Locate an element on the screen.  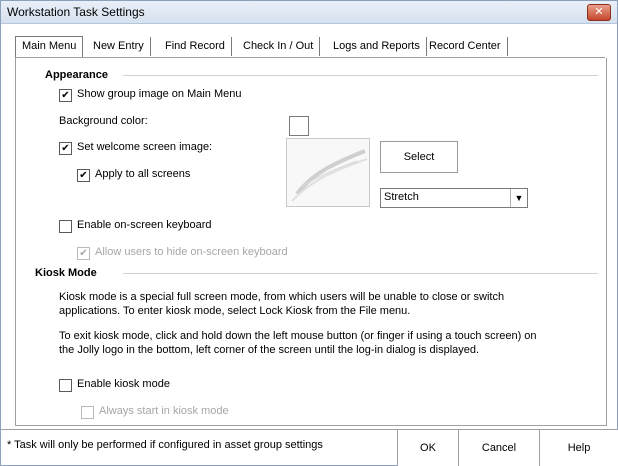
title-bar: Workstation Task Settings ✕ is located at coordinates (309, 12).